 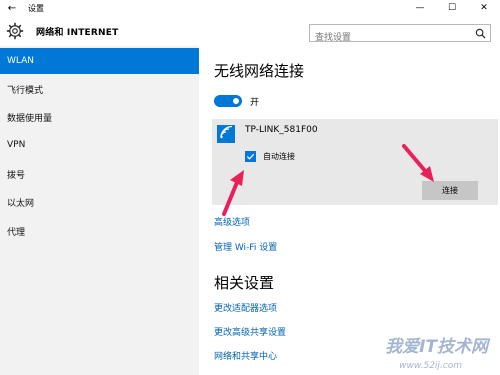 I want to click on minimize-button: —, so click(x=420, y=8).